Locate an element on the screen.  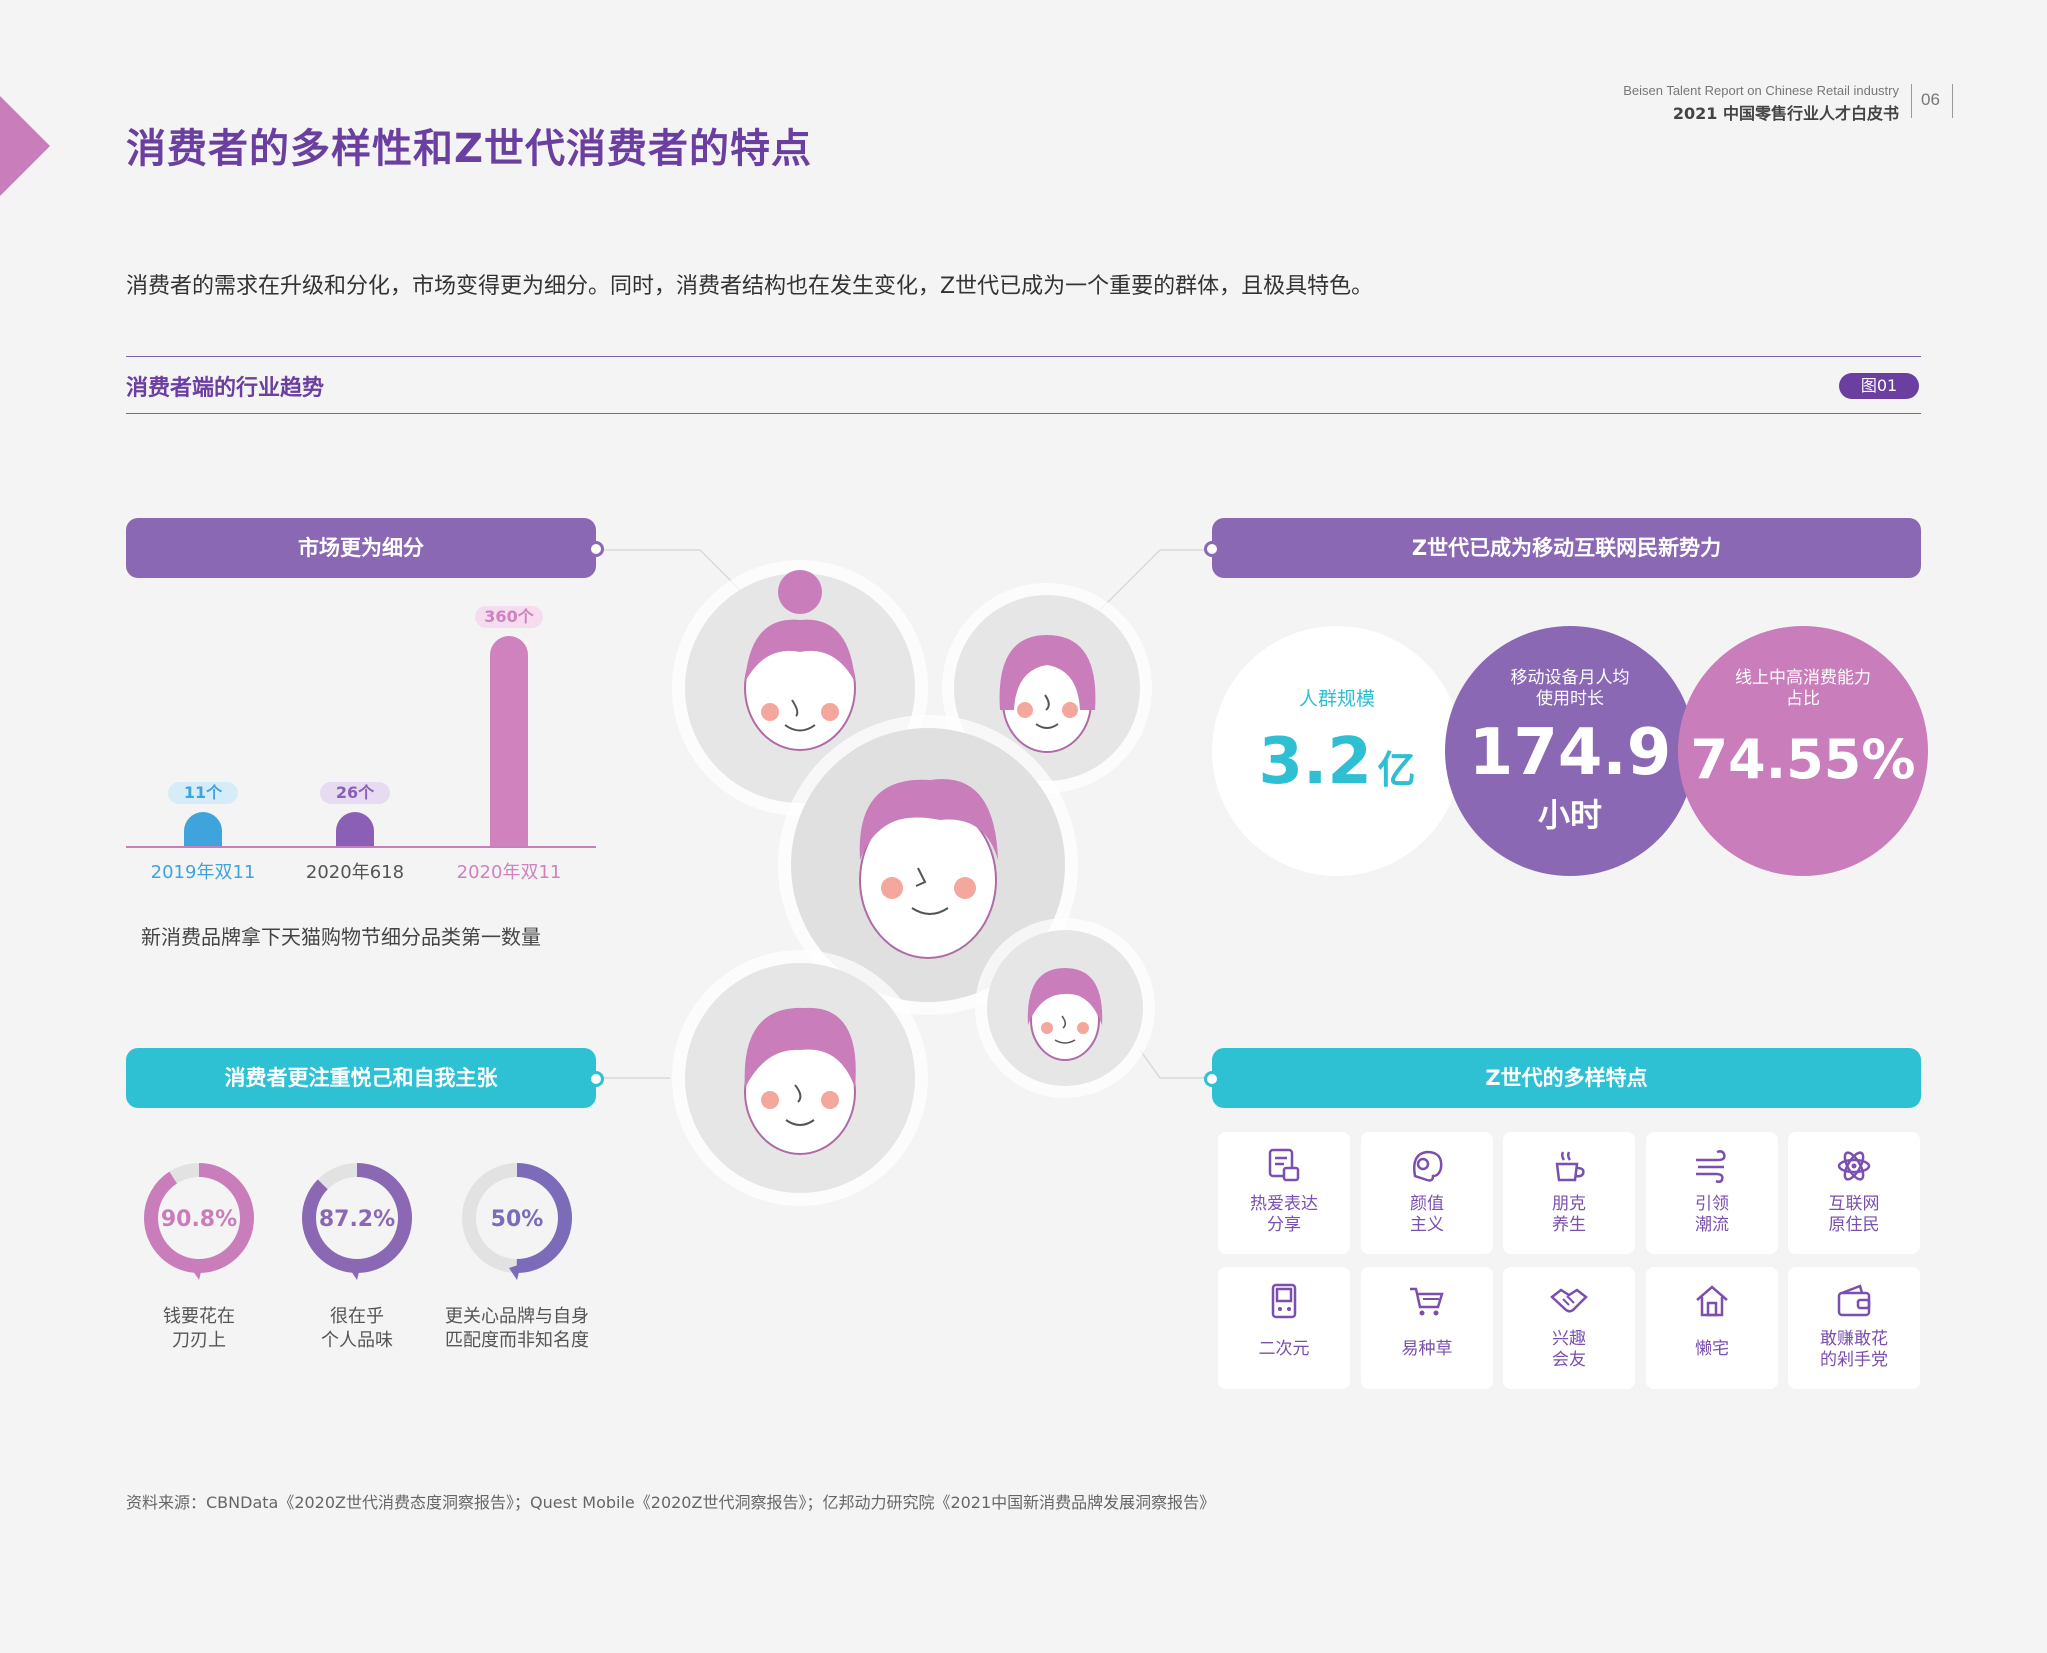
trait-label-line2: 主义 is located at coordinates (1427, 1225).